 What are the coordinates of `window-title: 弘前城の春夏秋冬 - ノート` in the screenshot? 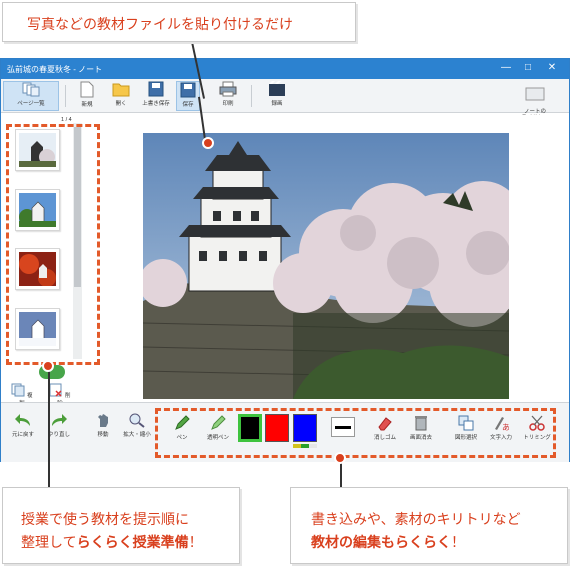 It's located at (55, 69).